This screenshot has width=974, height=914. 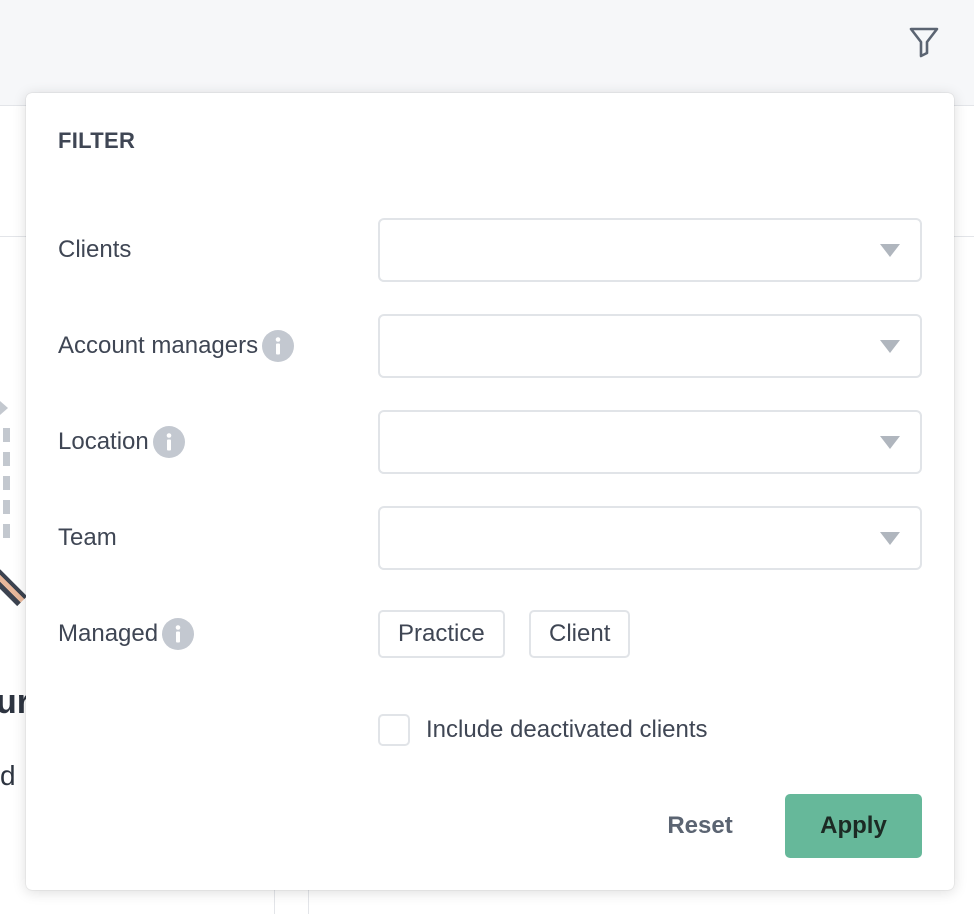 I want to click on location-label-row: Location, so click(x=121, y=442).